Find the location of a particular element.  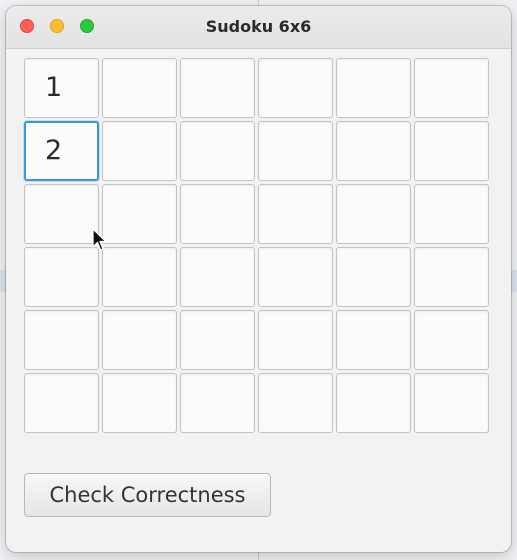

cell-r5c3 is located at coordinates (217, 340).